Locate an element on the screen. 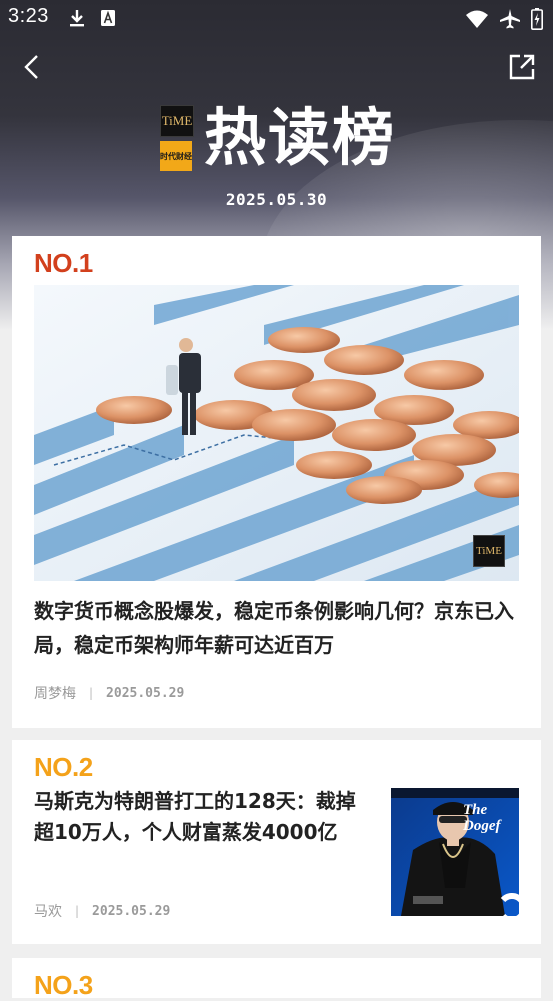 This screenshot has width=553, height=1001. keyboard-a-icon is located at coordinates (108, 20).